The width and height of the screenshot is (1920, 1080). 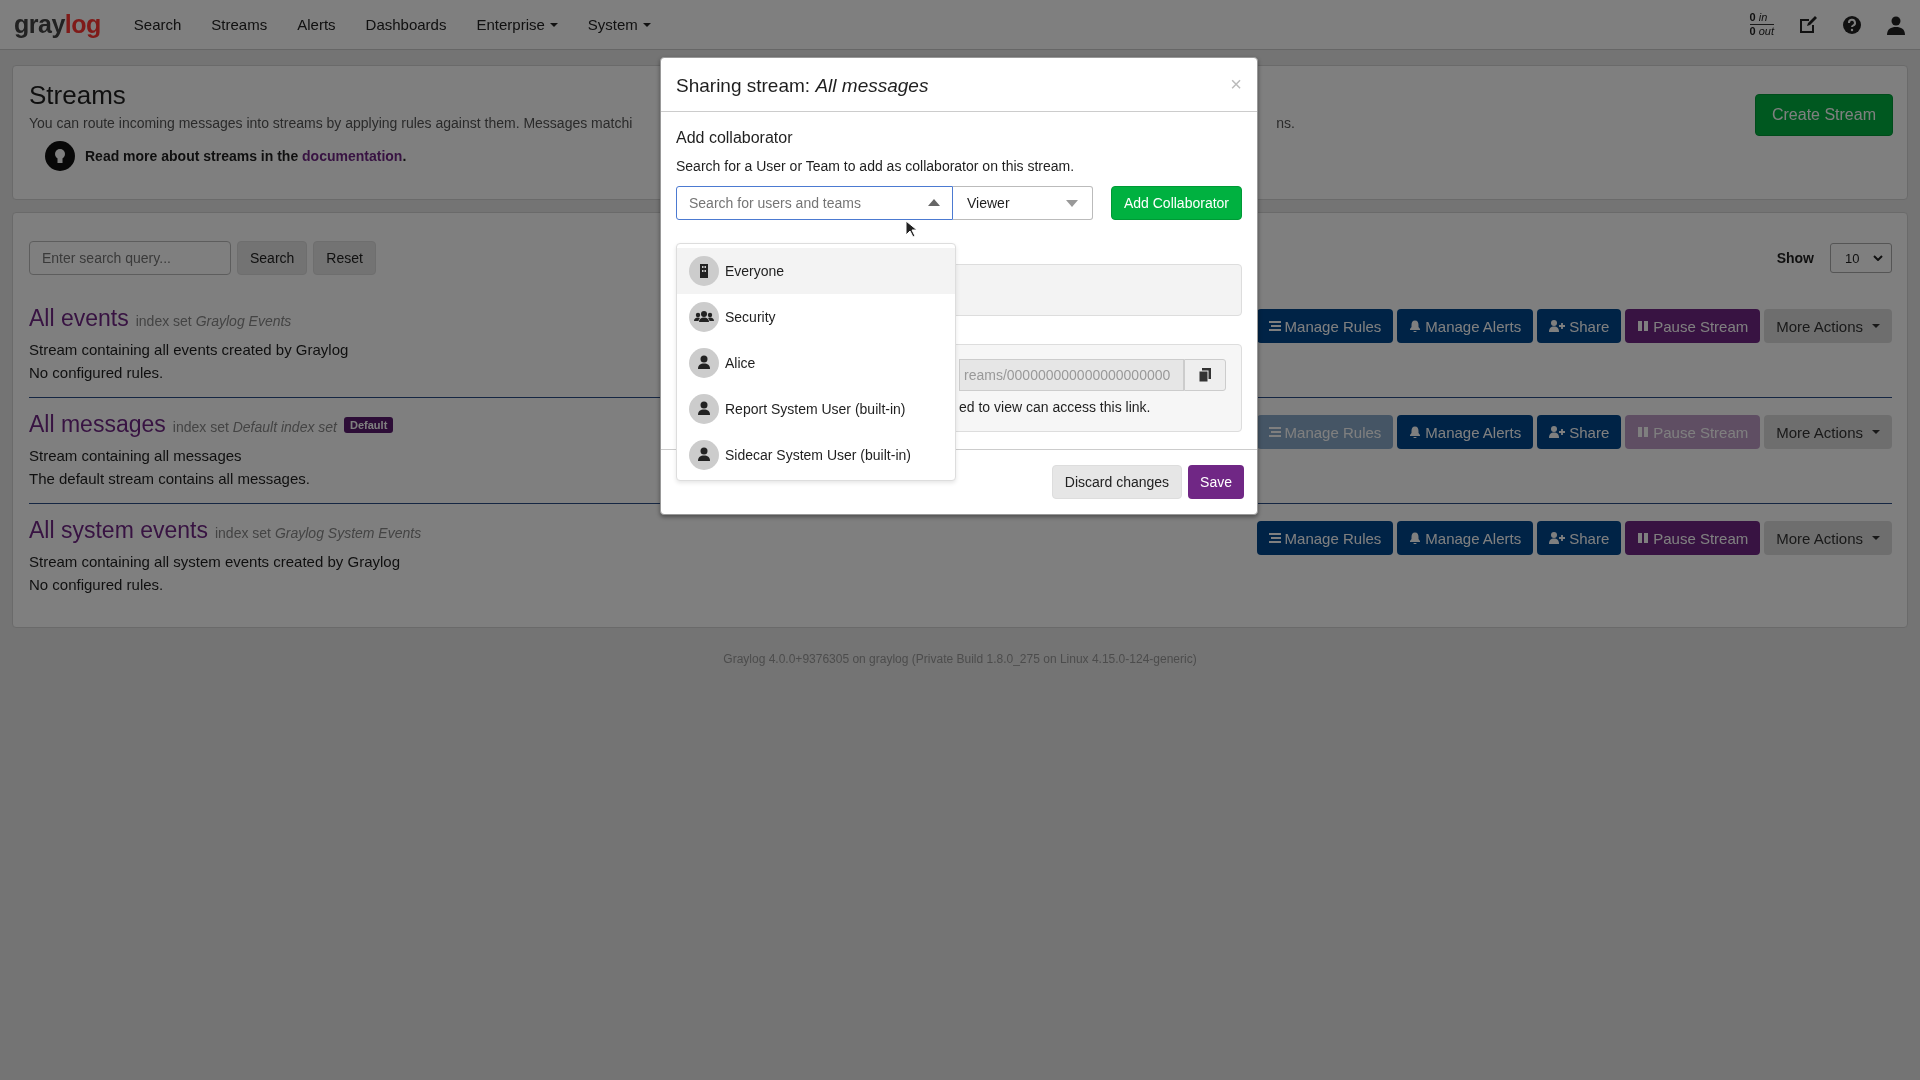 I want to click on documentation-link: documentation, so click(x=352, y=156).